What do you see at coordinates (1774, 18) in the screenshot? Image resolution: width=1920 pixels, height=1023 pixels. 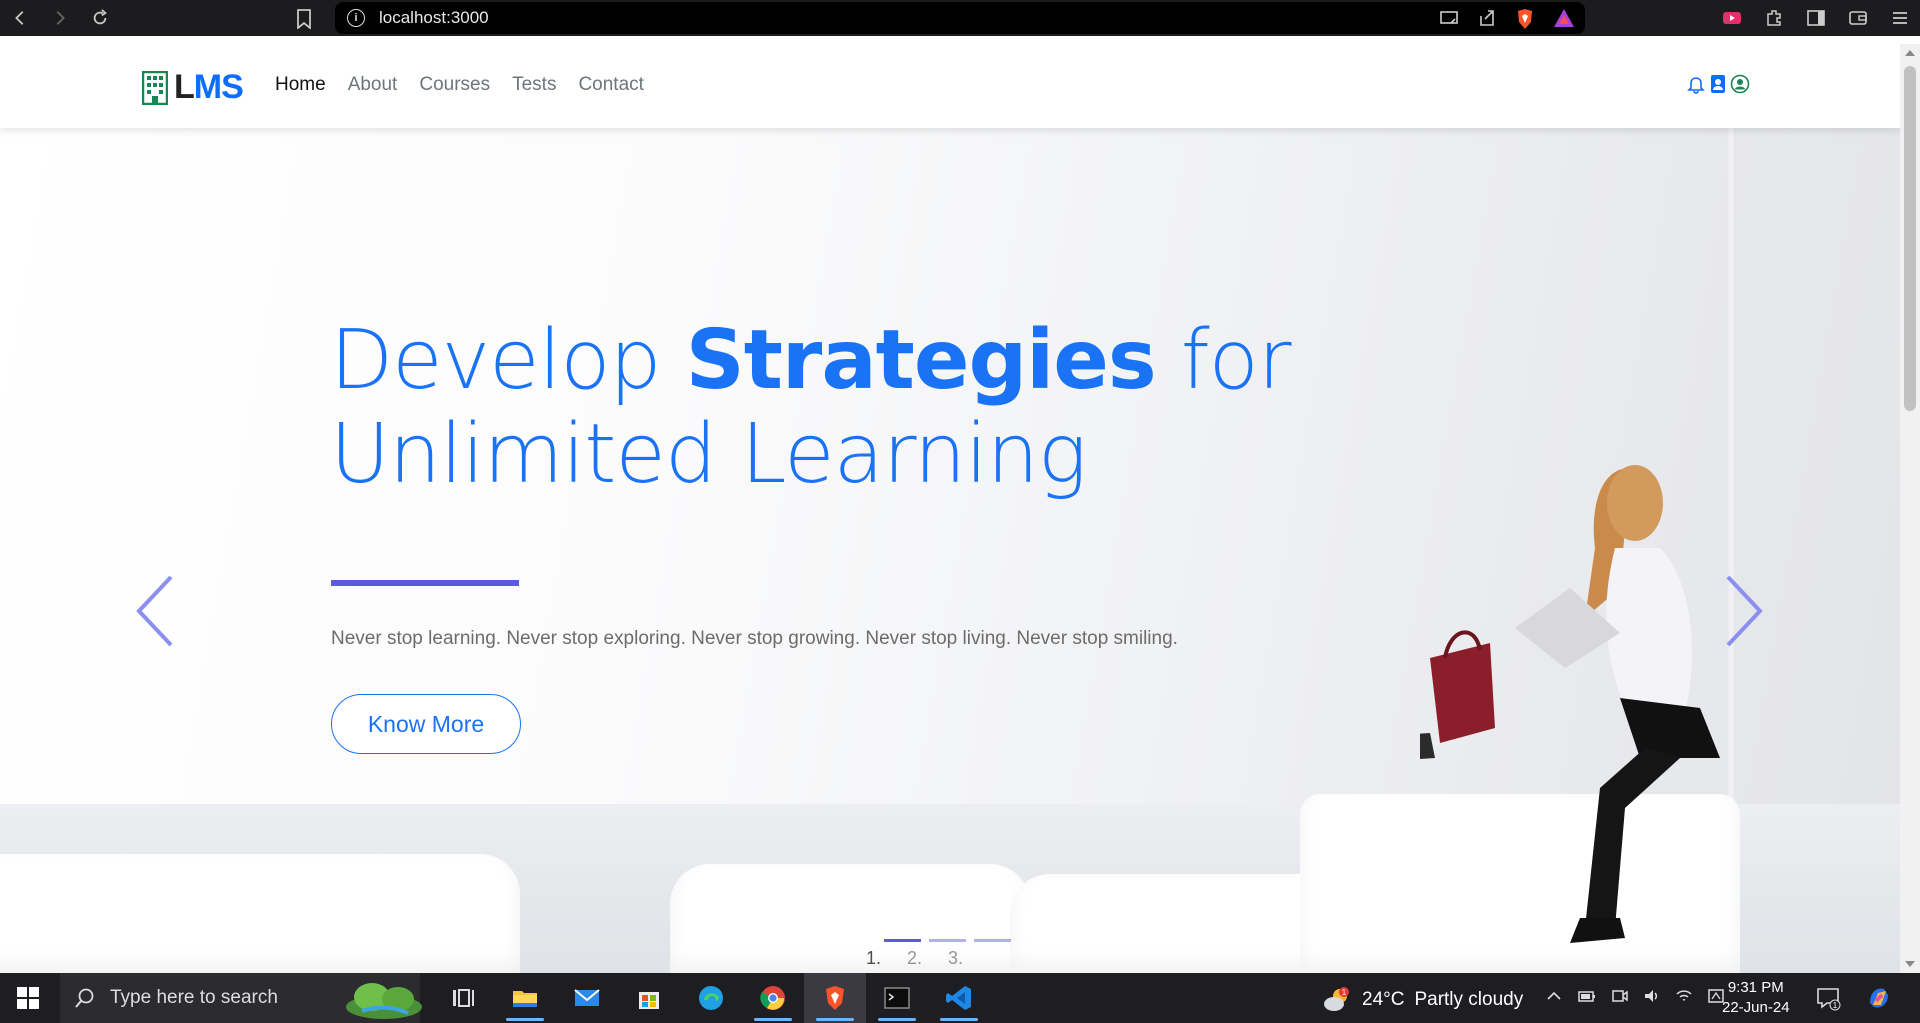 I see `extensions-icon` at bounding box center [1774, 18].